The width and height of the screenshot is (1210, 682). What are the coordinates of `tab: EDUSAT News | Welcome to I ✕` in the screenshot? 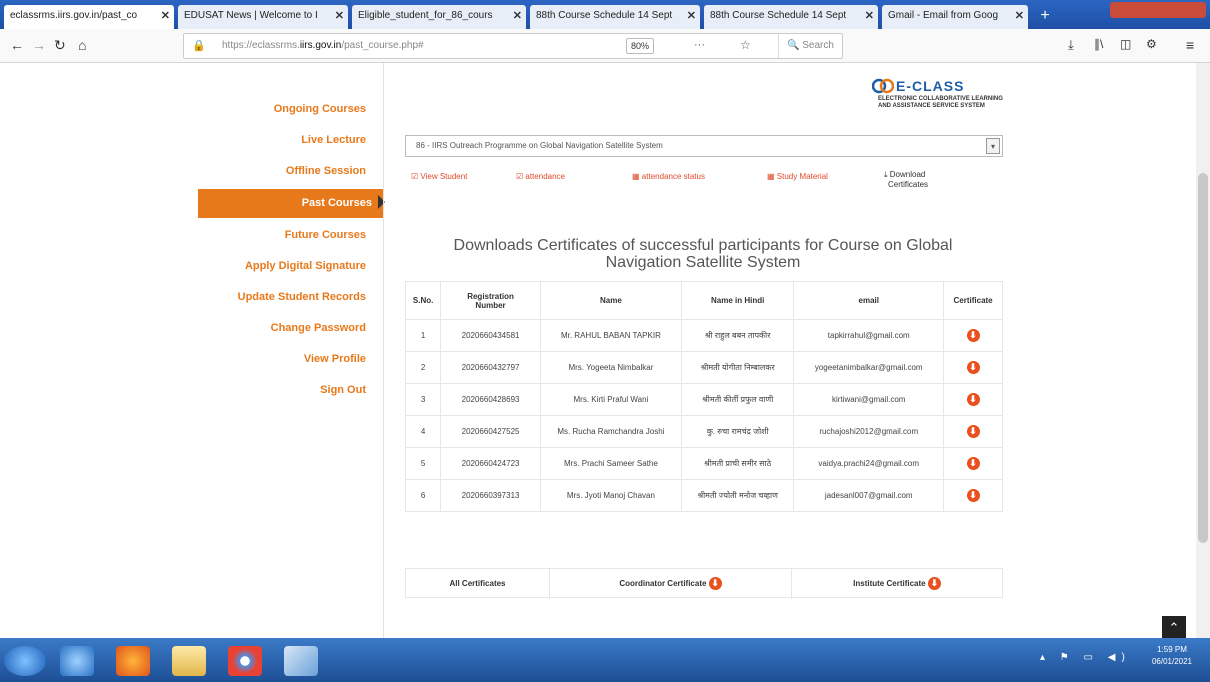 It's located at (263, 17).